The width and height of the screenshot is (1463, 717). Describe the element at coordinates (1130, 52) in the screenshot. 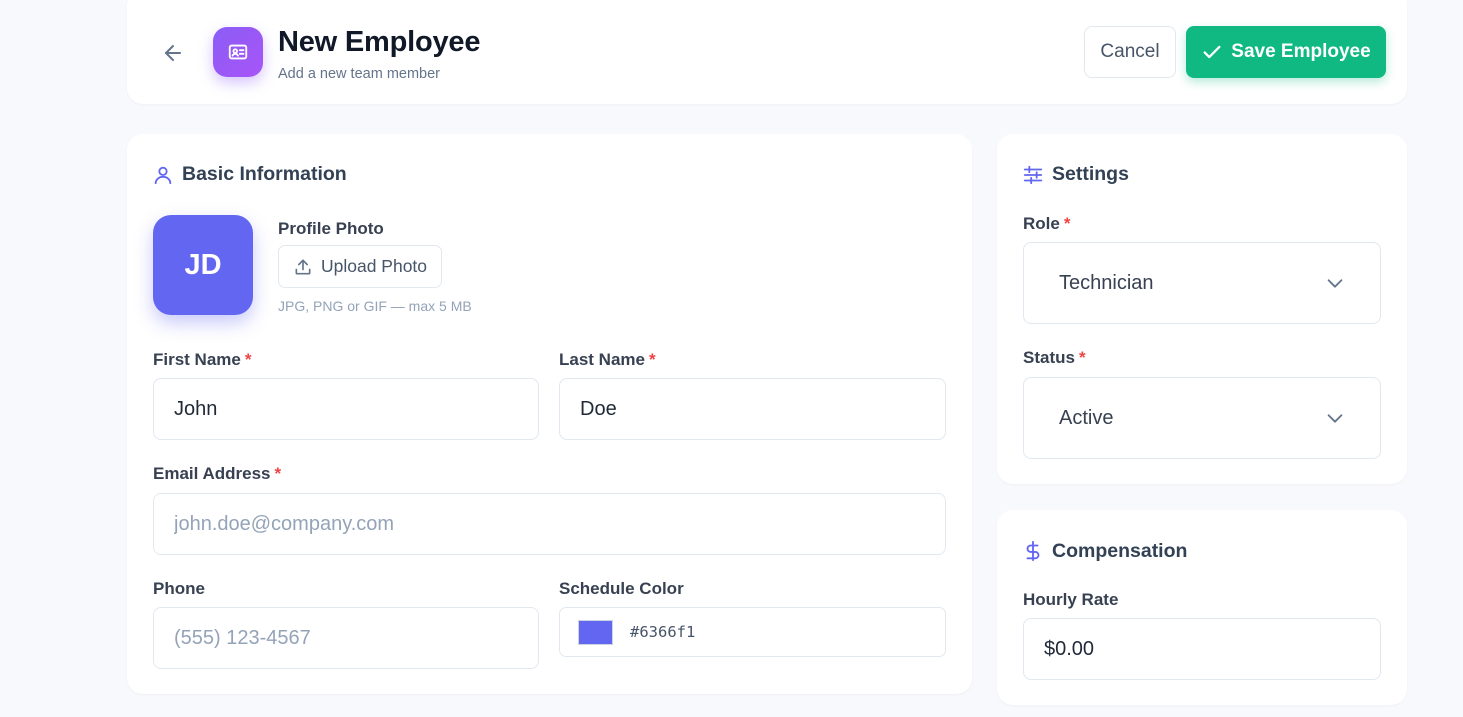

I see `cancel-button: Cancel` at that location.